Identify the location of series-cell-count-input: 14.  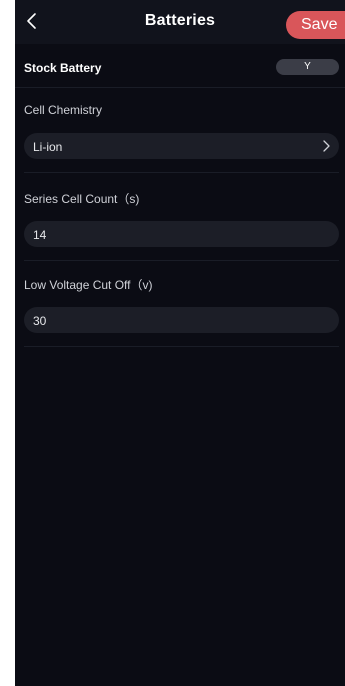
(181, 234).